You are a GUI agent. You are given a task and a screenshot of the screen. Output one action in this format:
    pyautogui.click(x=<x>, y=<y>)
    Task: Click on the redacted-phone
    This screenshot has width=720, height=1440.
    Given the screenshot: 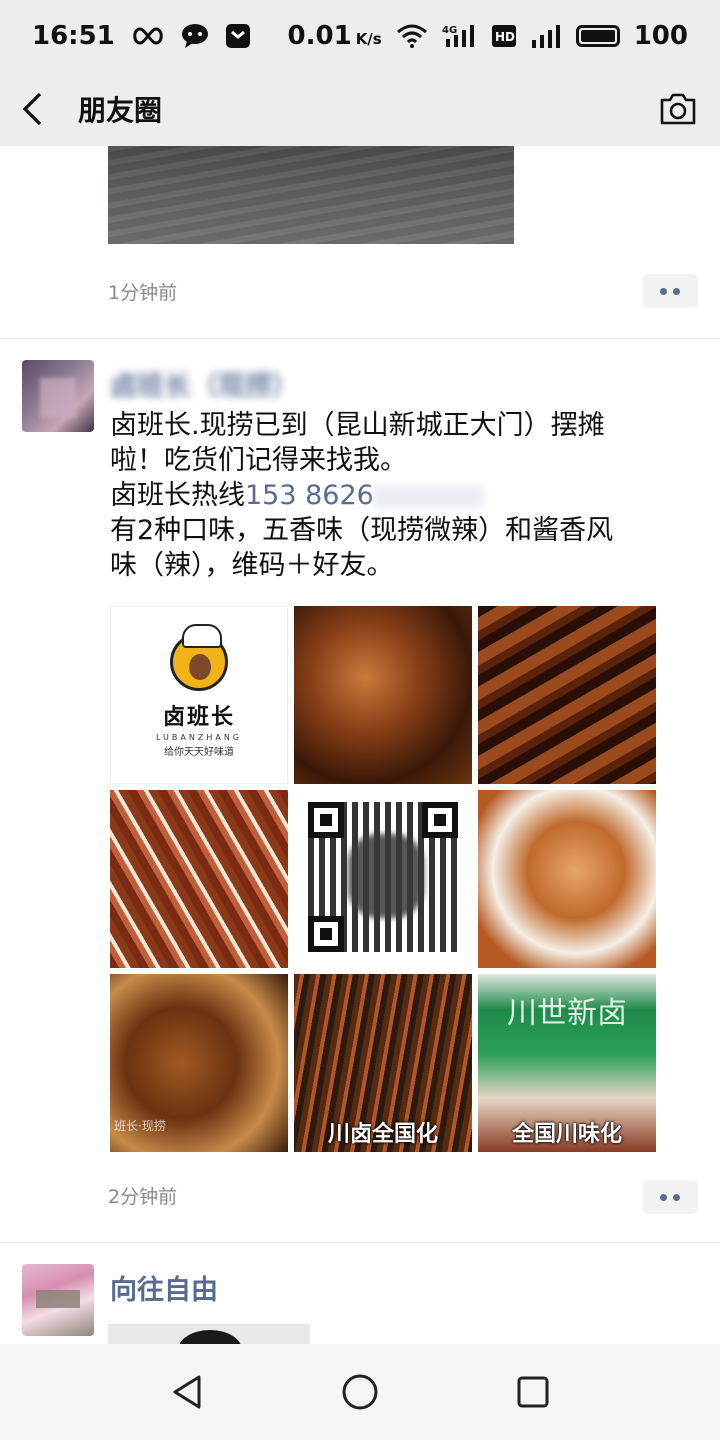 What is the action you would take?
    pyautogui.click(x=428, y=496)
    